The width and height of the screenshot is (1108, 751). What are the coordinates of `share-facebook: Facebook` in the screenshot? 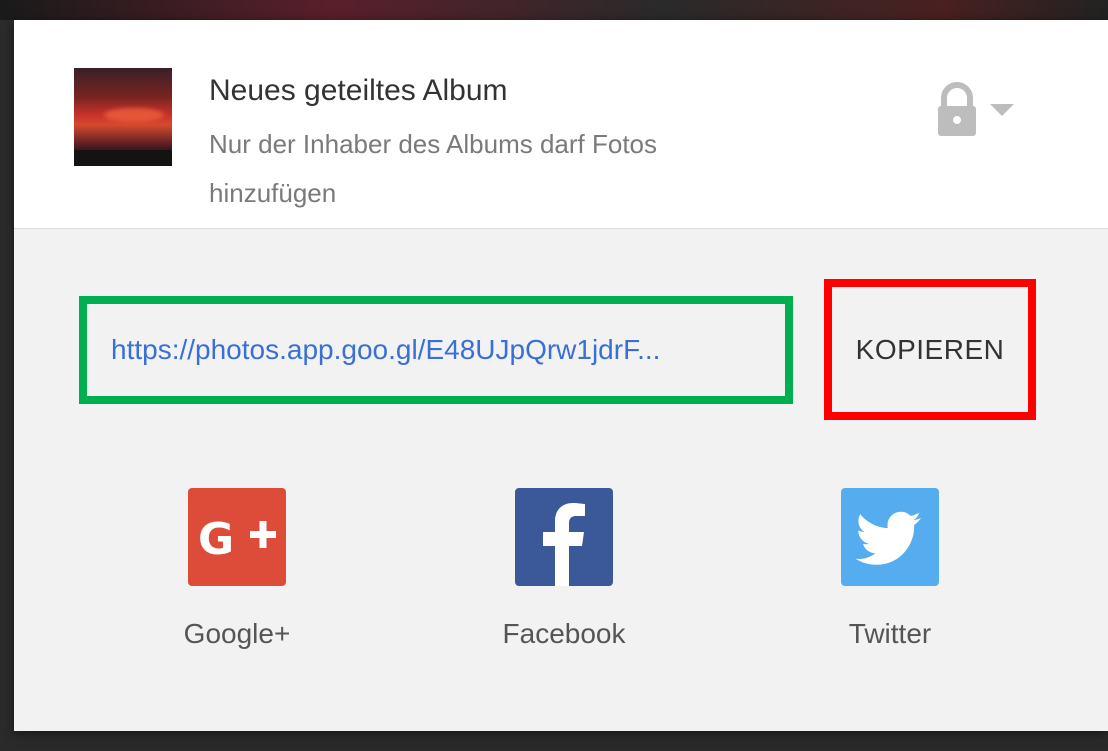 It's located at (564, 569).